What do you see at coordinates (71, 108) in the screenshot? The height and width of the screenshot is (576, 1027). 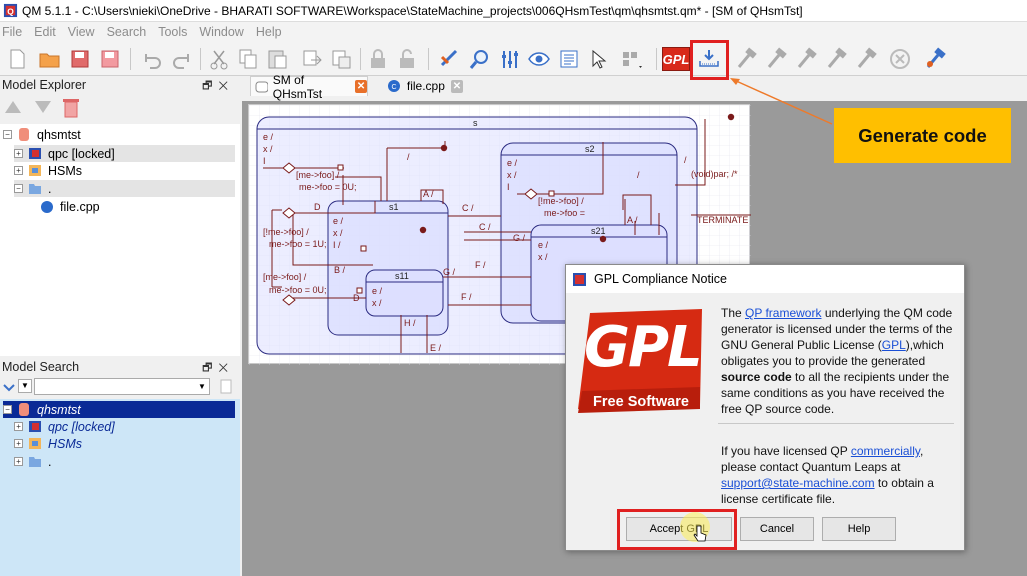 I see `trash-icon` at bounding box center [71, 108].